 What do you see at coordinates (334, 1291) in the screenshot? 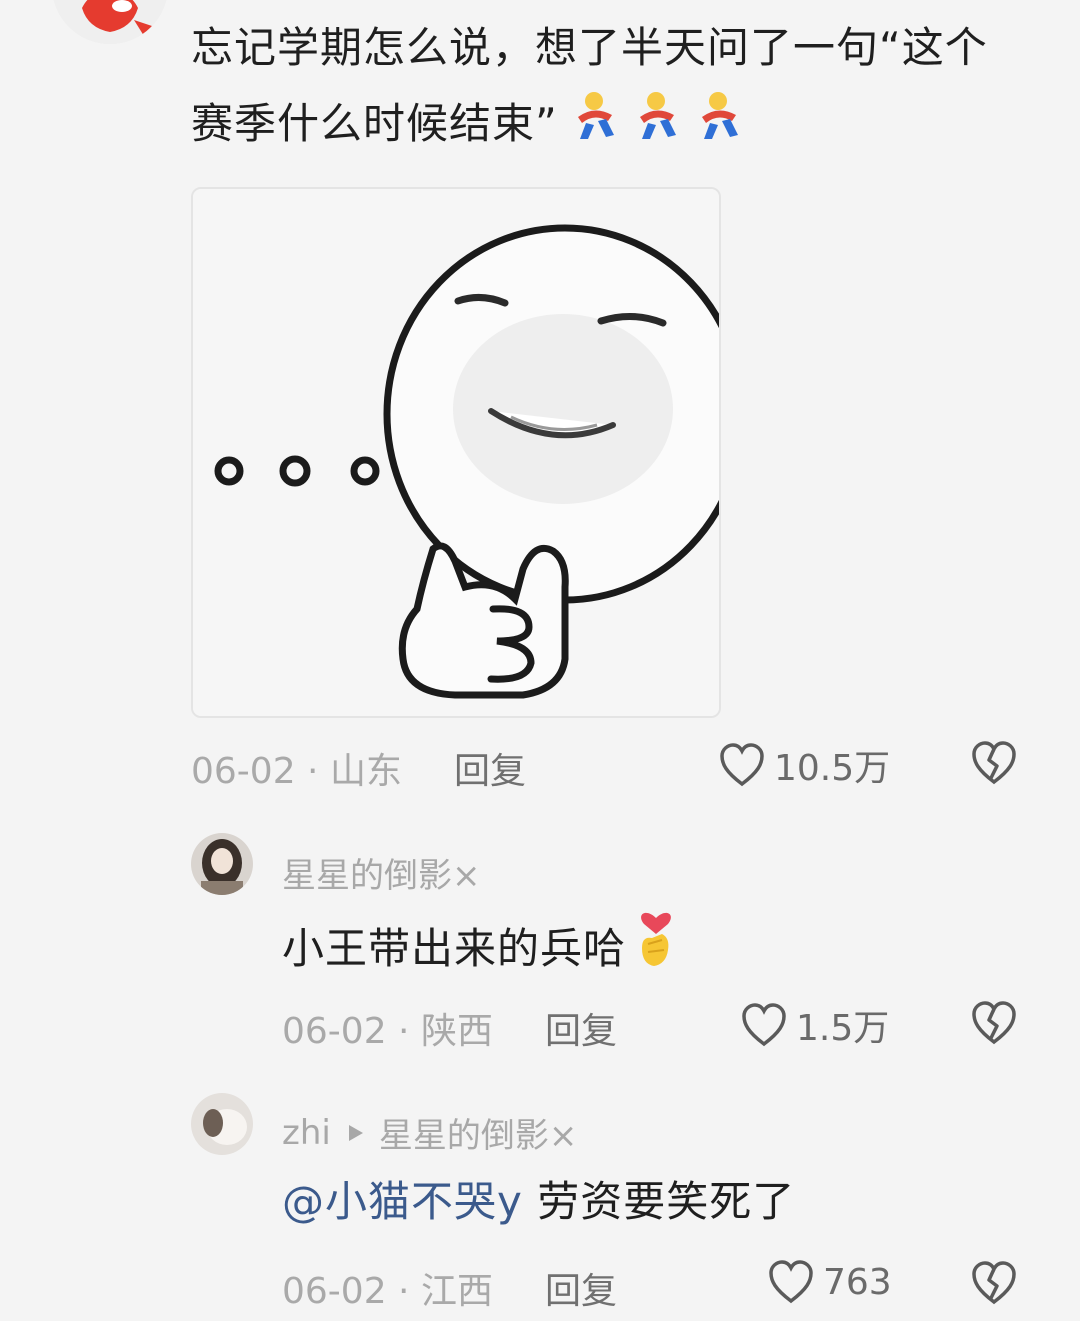
I see `comment-3-date: 06-02` at bounding box center [334, 1291].